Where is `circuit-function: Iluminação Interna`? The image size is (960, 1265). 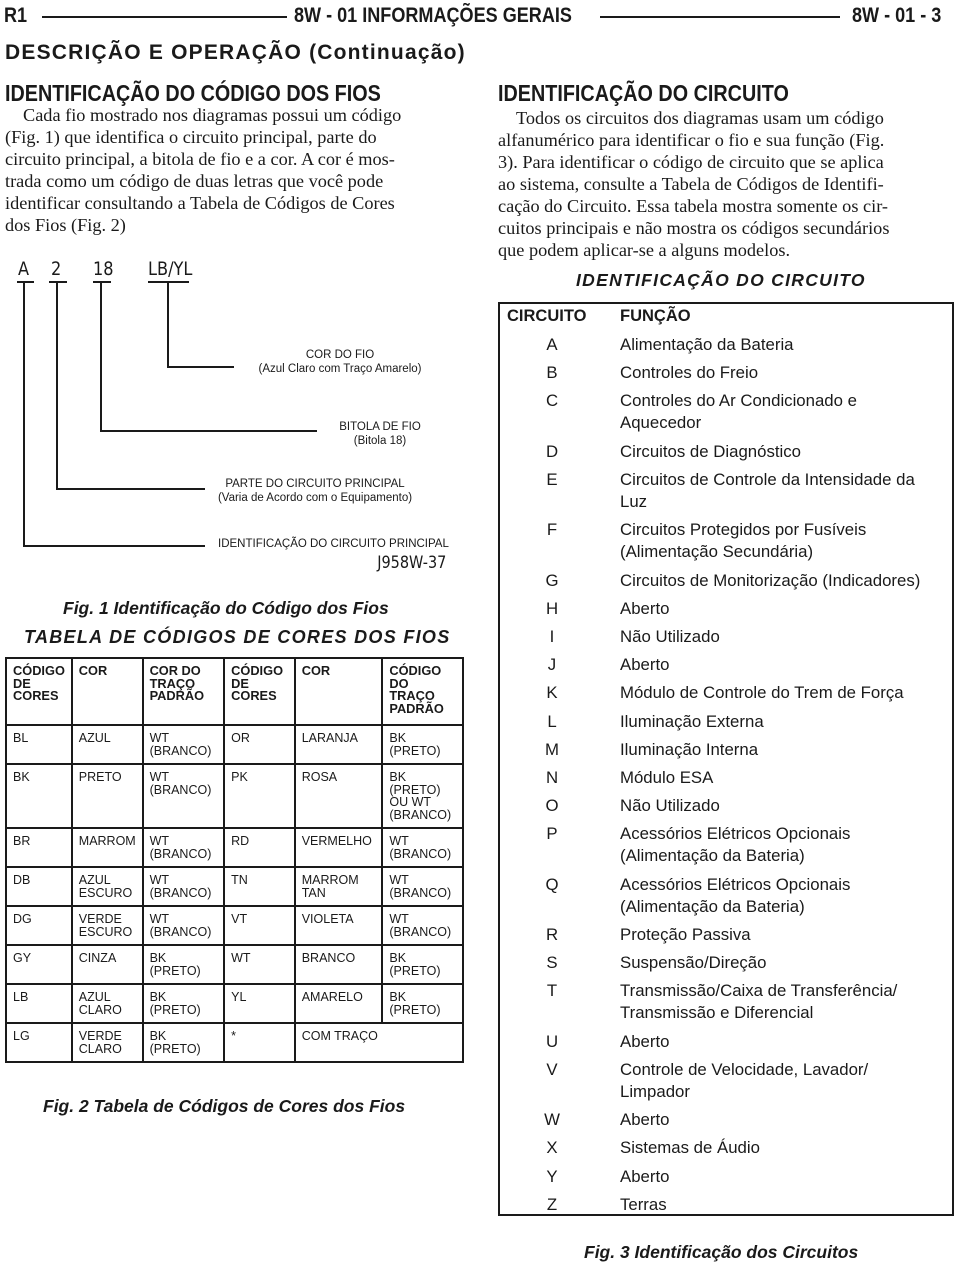 circuit-function: Iluminação Interna is located at coordinates (689, 749).